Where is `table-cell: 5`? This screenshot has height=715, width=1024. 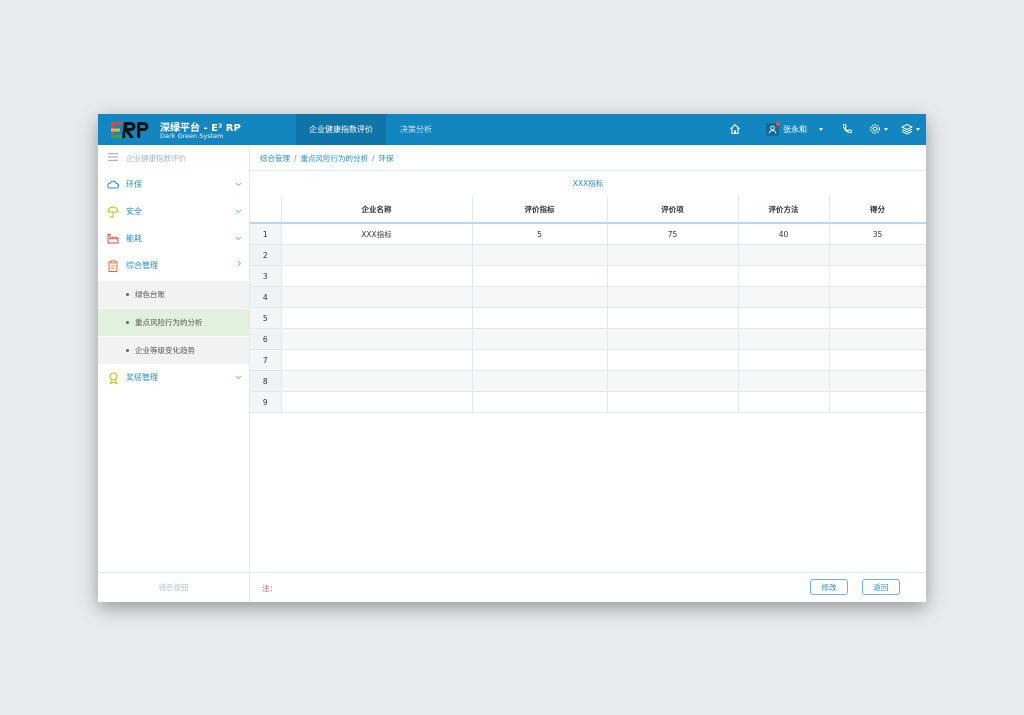 table-cell: 5 is located at coordinates (540, 234).